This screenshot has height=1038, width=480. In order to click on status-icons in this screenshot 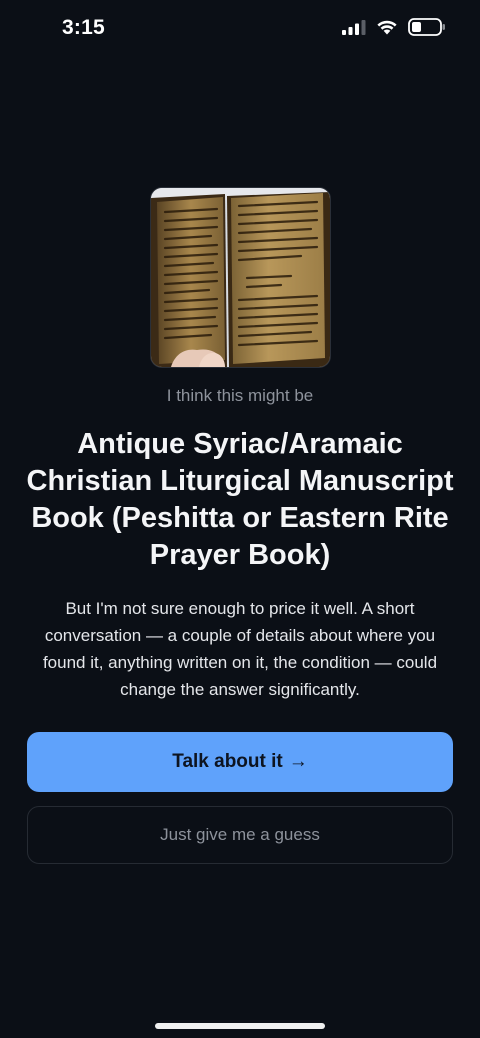, I will do `click(394, 27)`.